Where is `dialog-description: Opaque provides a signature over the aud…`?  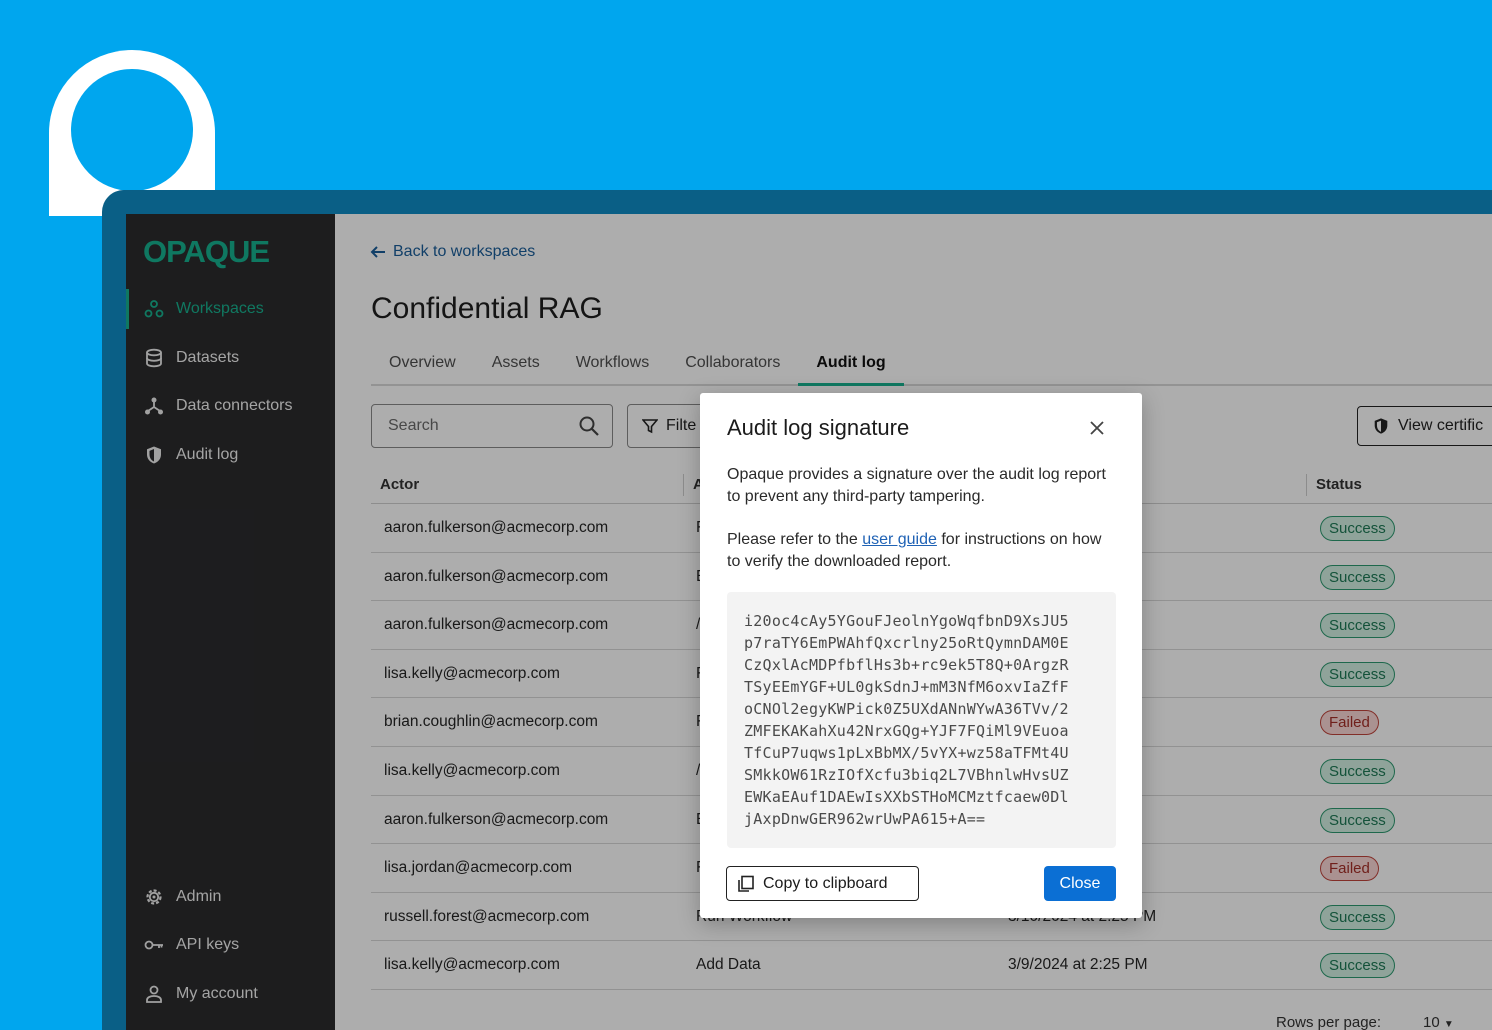
dialog-description: Opaque provides a signature over the aud… is located at coordinates (916, 485).